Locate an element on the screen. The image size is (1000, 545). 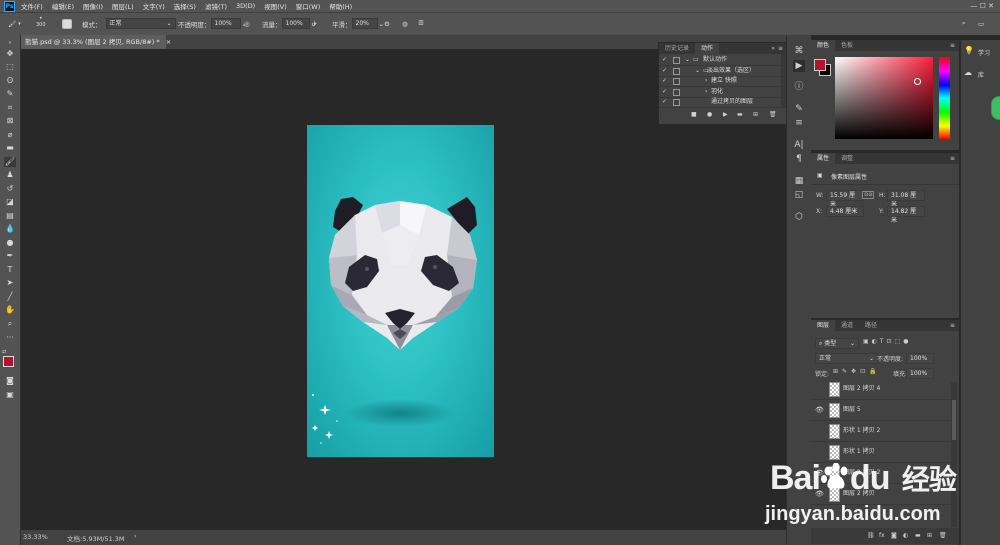
airbrush-icon: ✈ is located at coordinates (314, 23).